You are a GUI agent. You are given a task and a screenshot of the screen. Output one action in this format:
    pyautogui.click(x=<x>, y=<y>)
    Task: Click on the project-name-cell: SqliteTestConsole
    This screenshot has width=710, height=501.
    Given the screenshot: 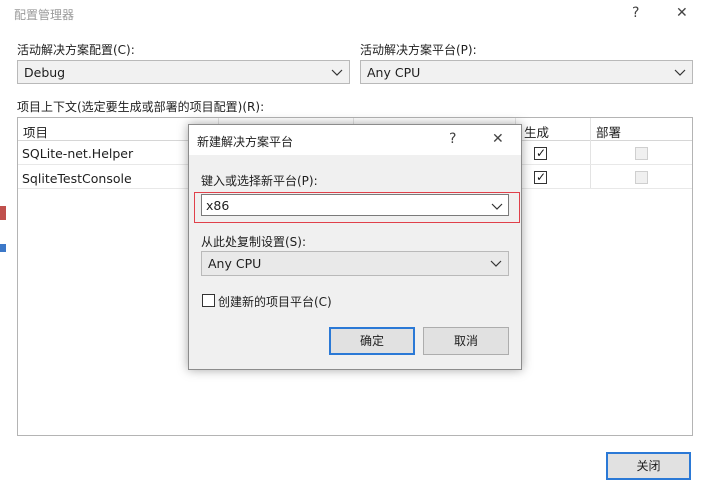 What is the action you would take?
    pyautogui.click(x=77, y=178)
    